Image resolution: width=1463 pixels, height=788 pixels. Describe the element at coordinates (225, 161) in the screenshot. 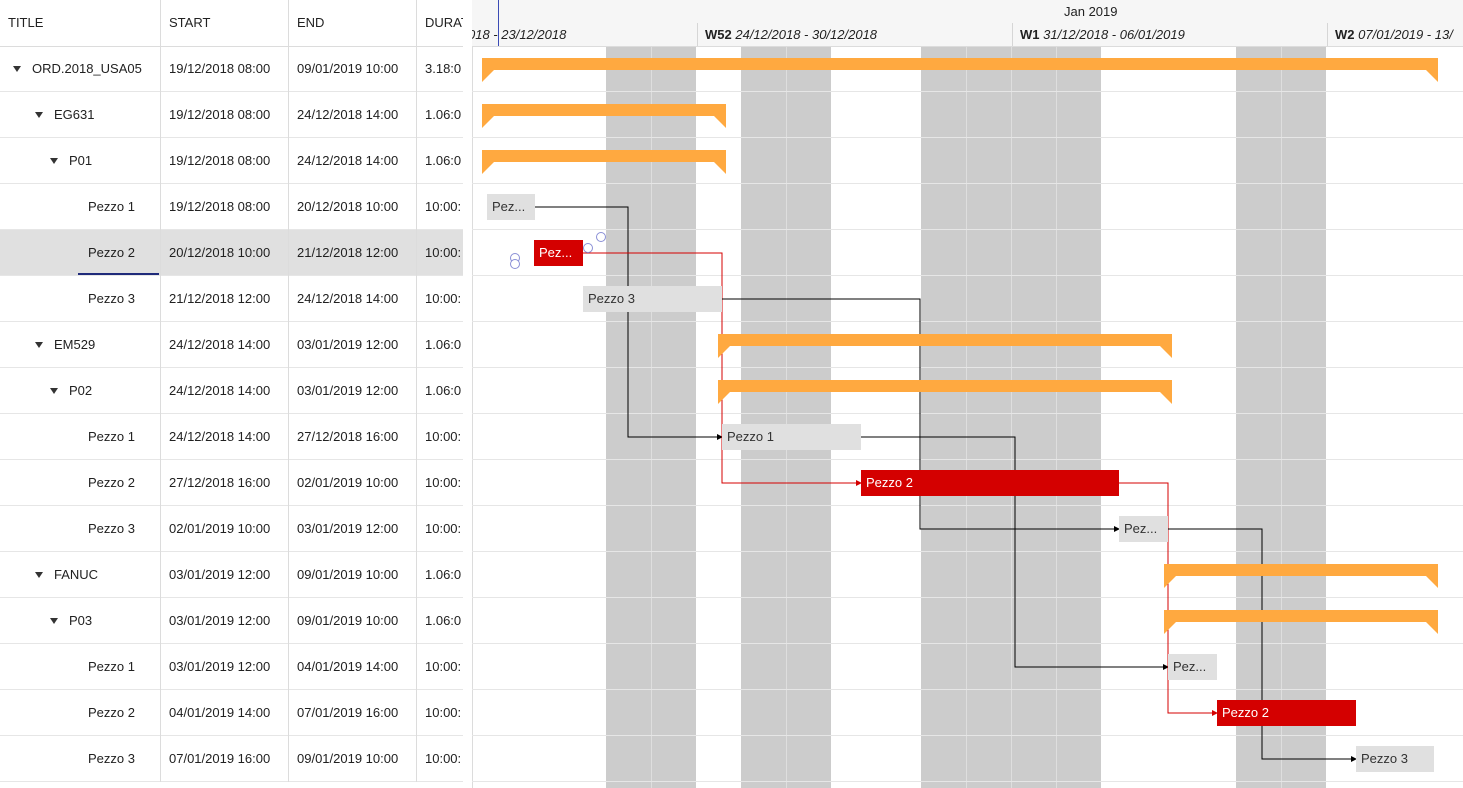

I see `cell-start: 19/12/2018 08:00` at that location.